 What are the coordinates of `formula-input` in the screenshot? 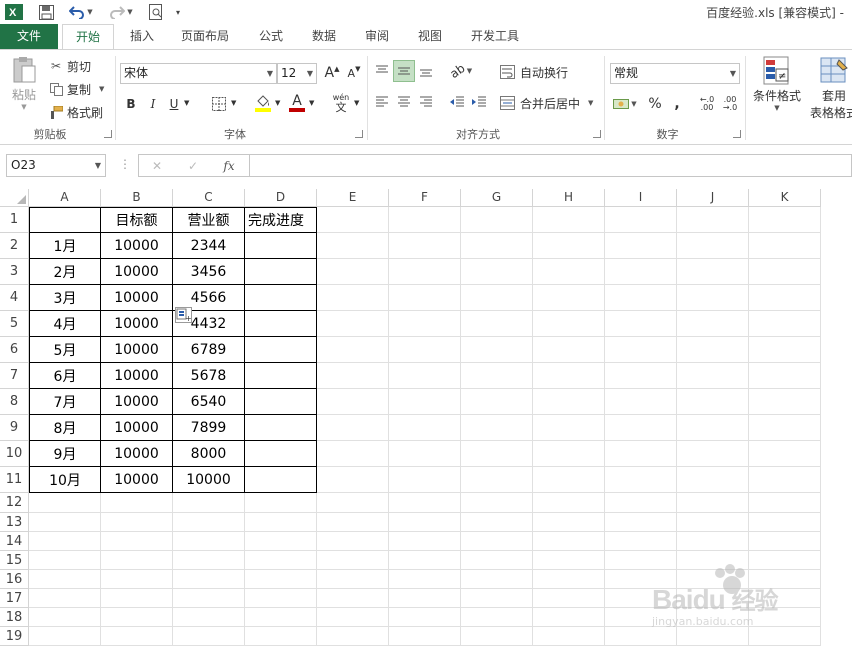 It's located at (551, 165).